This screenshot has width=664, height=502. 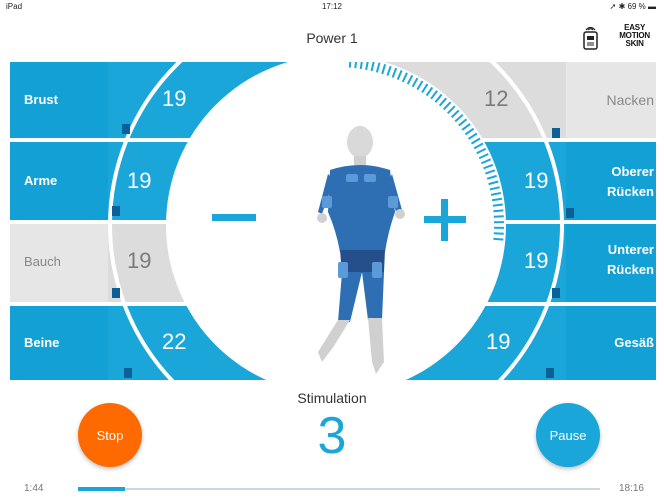 What do you see at coordinates (40, 180) in the screenshot?
I see `muscle-row-arme: Arme` at bounding box center [40, 180].